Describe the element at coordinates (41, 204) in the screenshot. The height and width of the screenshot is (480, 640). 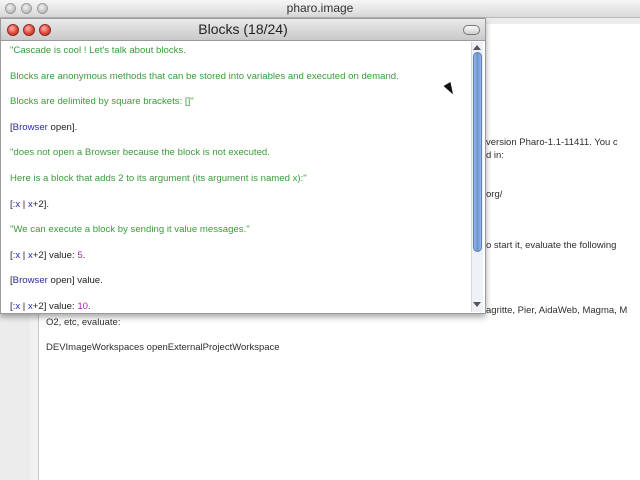
I see `code-token: +2].` at that location.